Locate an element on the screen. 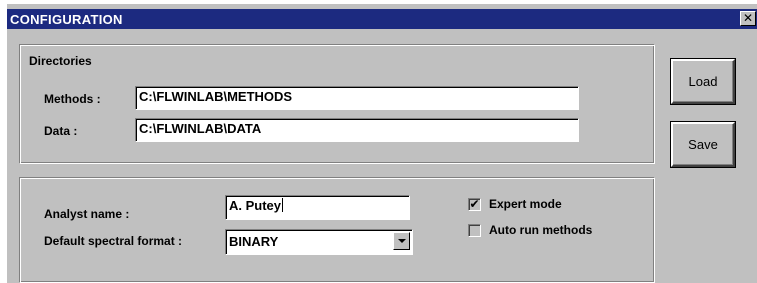 The width and height of the screenshot is (757, 283). data-directory-value: C:\FLWINLAB\DATA is located at coordinates (200, 128).